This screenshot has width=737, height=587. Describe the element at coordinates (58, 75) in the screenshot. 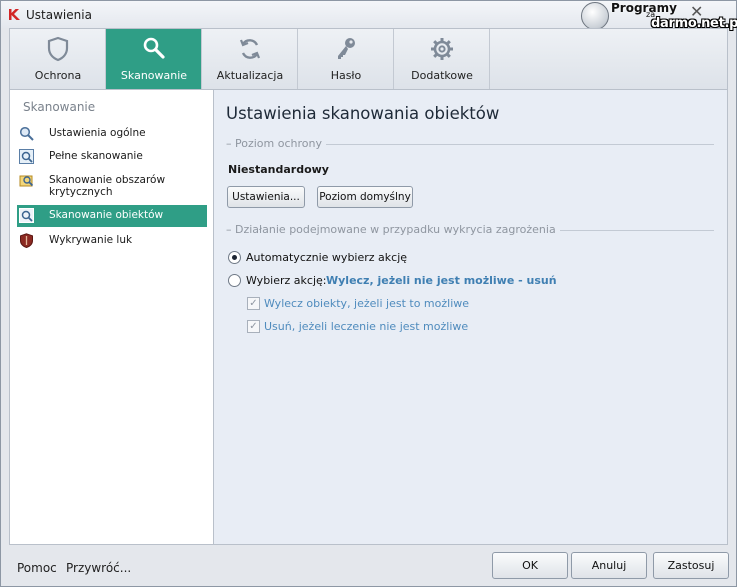

I see `tab-label: Ochrona` at that location.